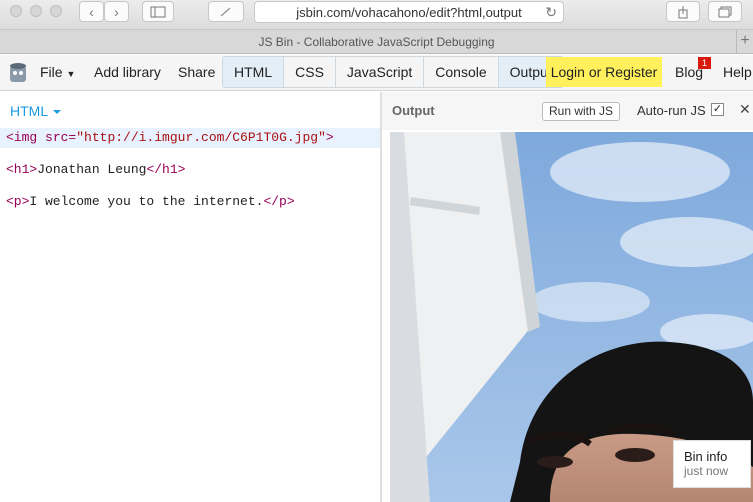  I want to click on file-menu-label: File, so click(51, 72).